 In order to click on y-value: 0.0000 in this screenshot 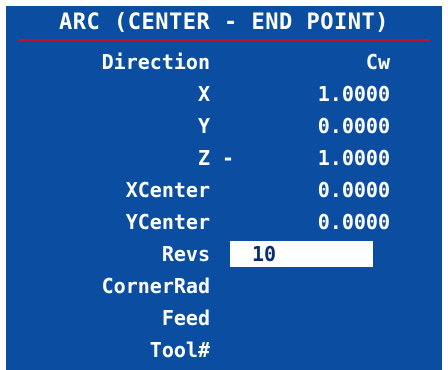, I will do `click(354, 126)`.